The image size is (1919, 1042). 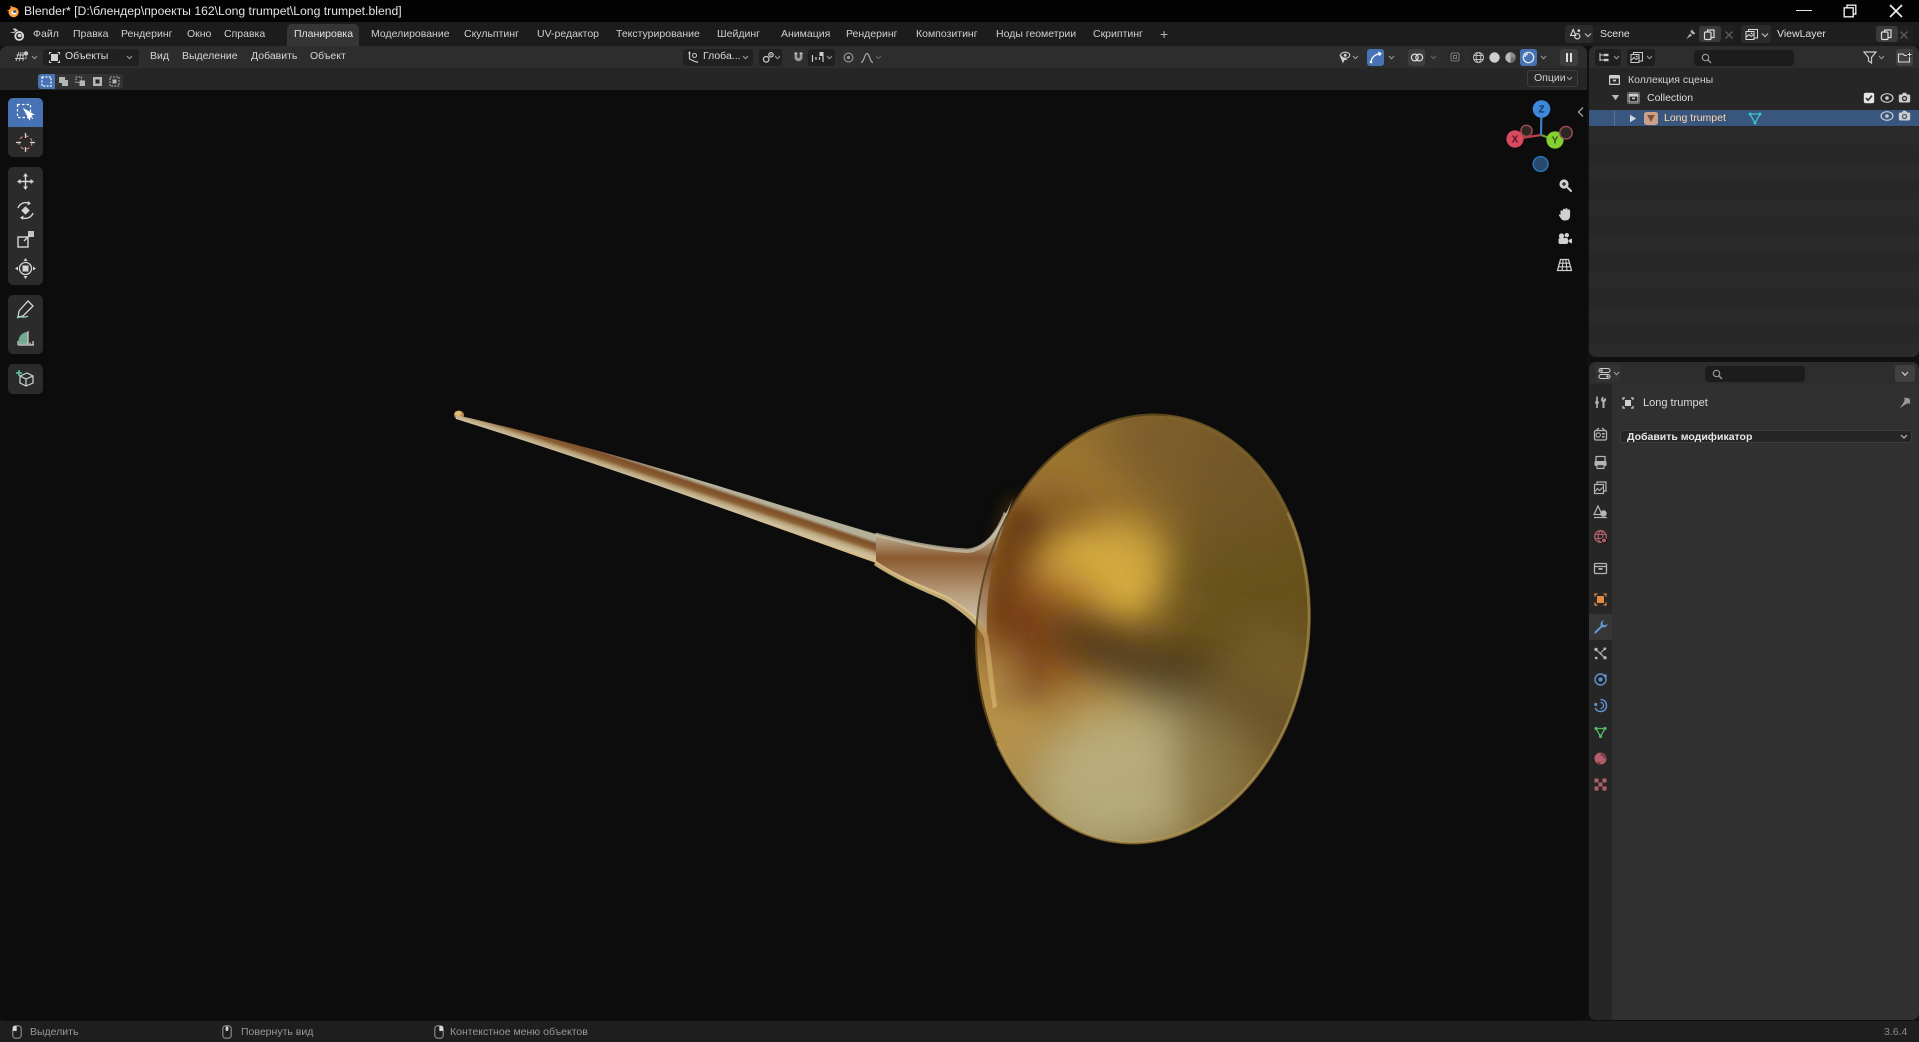 What do you see at coordinates (1541, 110) in the screenshot?
I see `svg-text: Z` at bounding box center [1541, 110].